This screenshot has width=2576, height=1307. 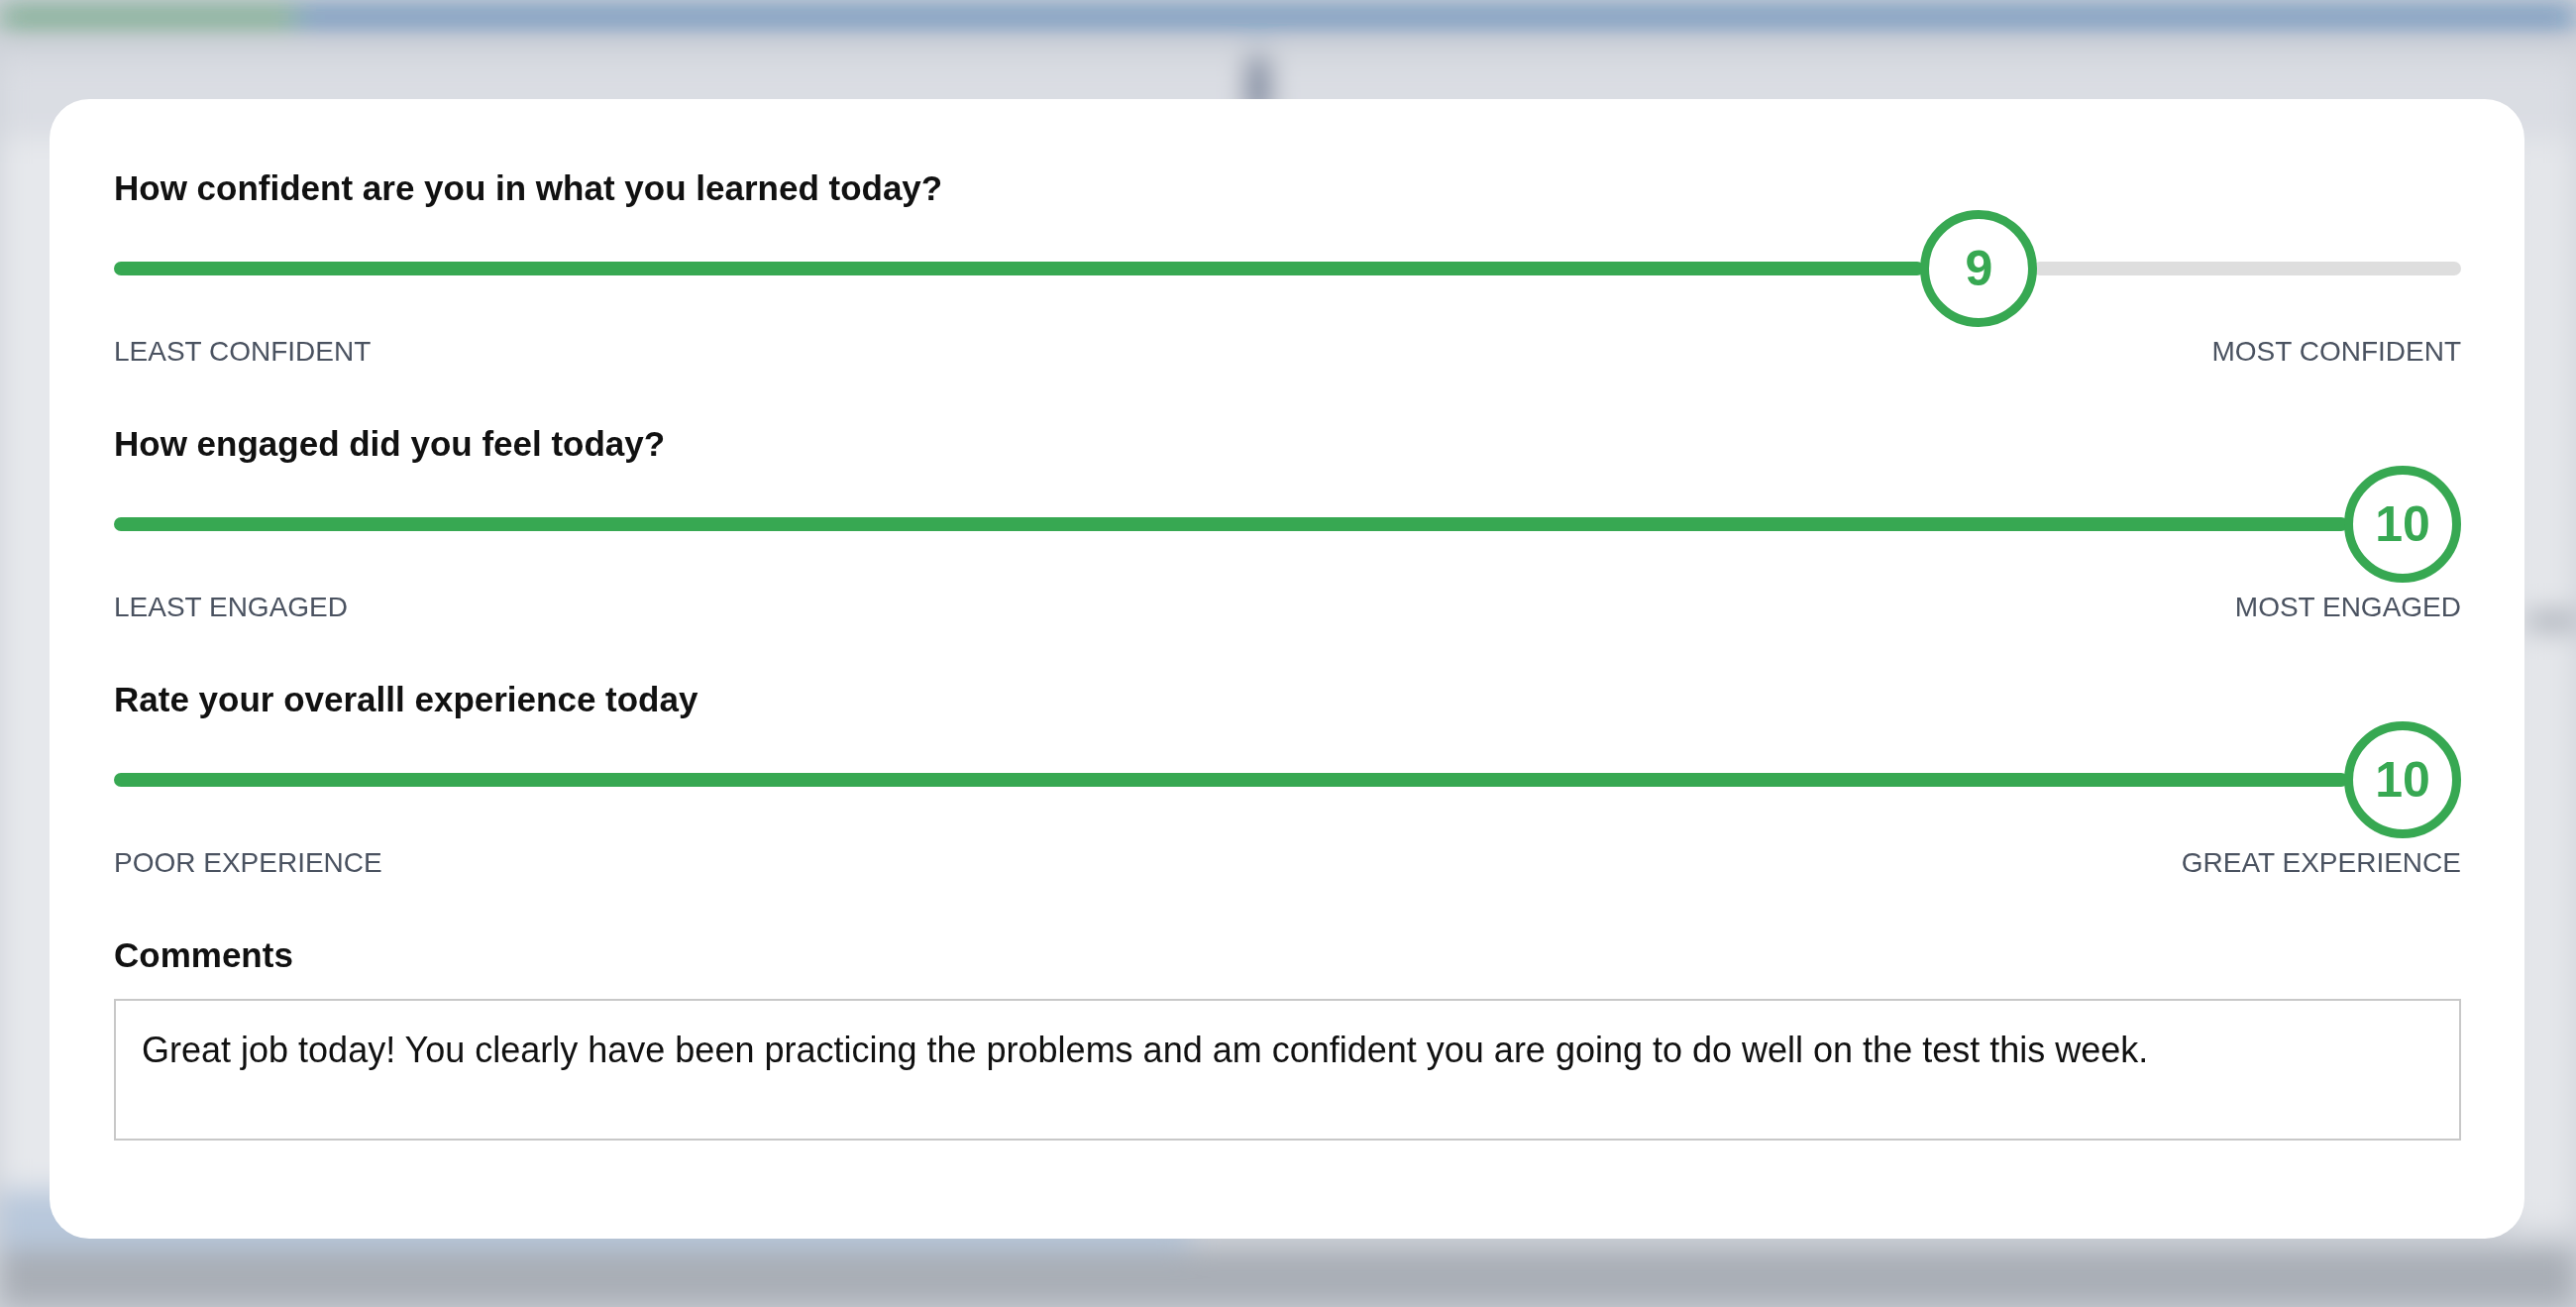 What do you see at coordinates (1979, 269) in the screenshot?
I see `slider-thumb: 9` at bounding box center [1979, 269].